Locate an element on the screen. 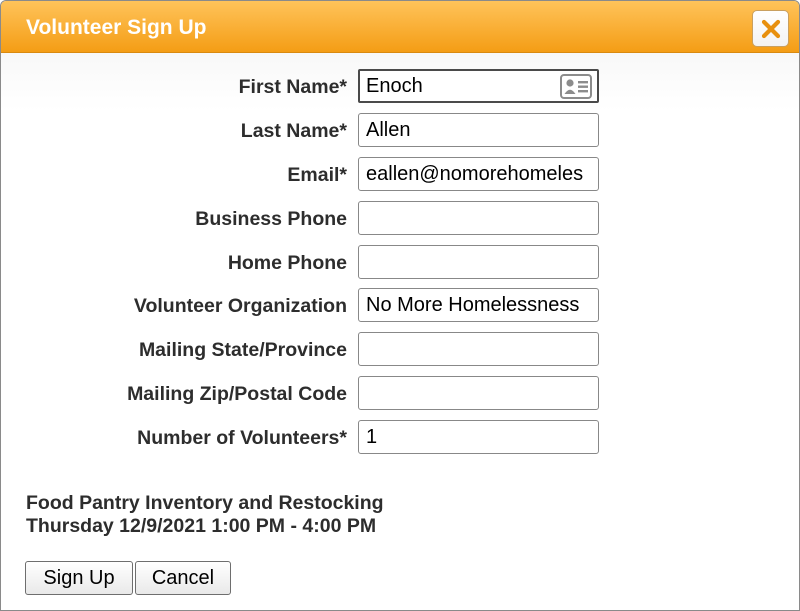 This screenshot has height=611, width=800. last-name-input is located at coordinates (478, 130).